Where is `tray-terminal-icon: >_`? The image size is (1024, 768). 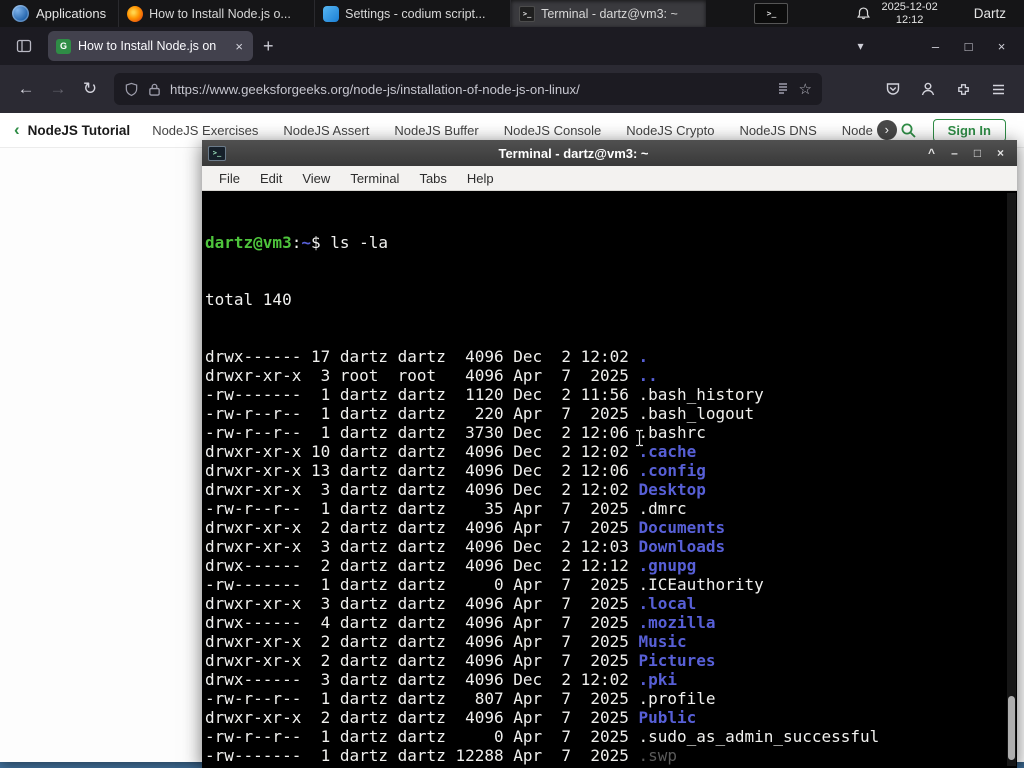
tray-terminal-icon: >_ is located at coordinates (771, 13).